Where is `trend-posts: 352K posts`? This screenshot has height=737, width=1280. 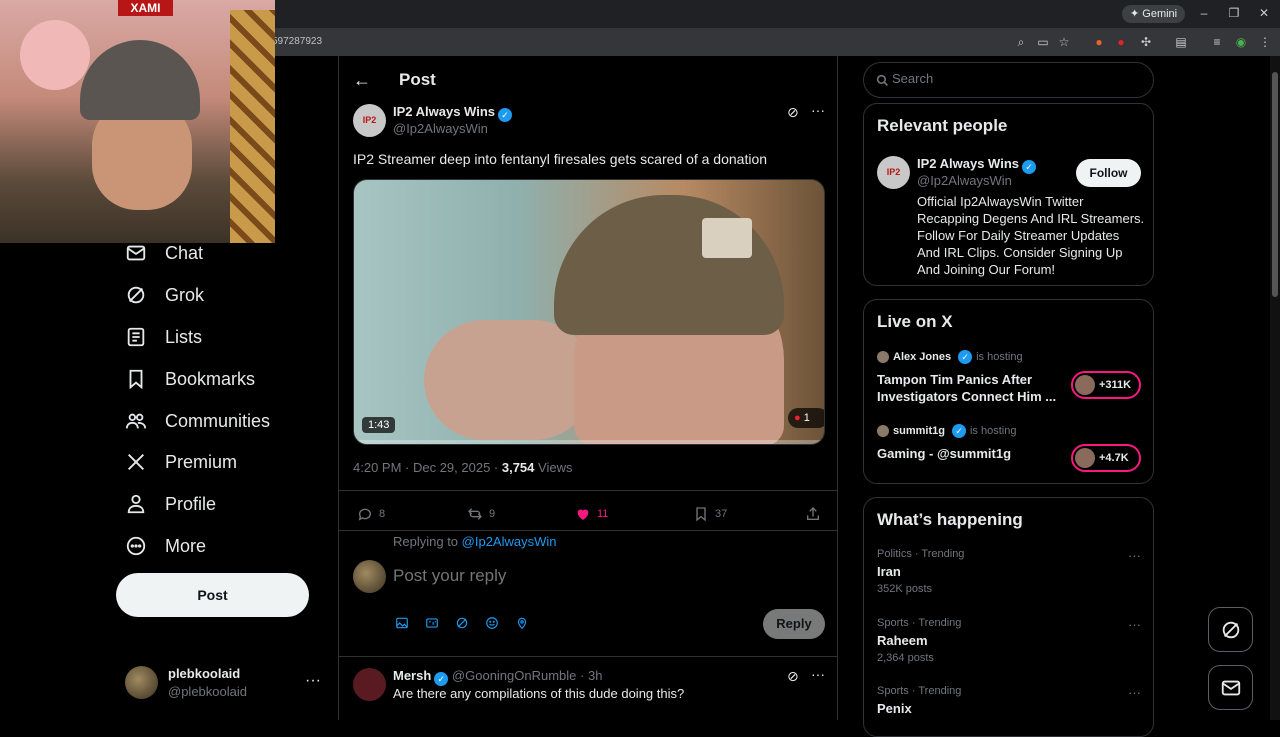 trend-posts: 352K posts is located at coordinates (905, 589).